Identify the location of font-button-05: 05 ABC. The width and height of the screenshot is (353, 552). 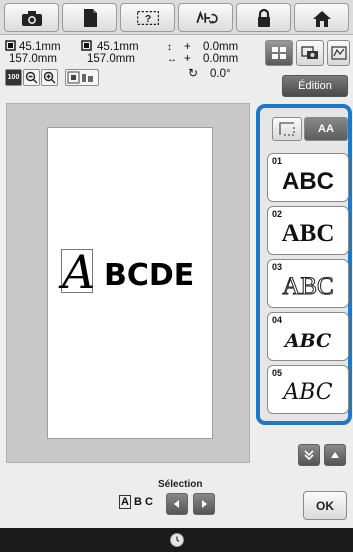
(308, 389).